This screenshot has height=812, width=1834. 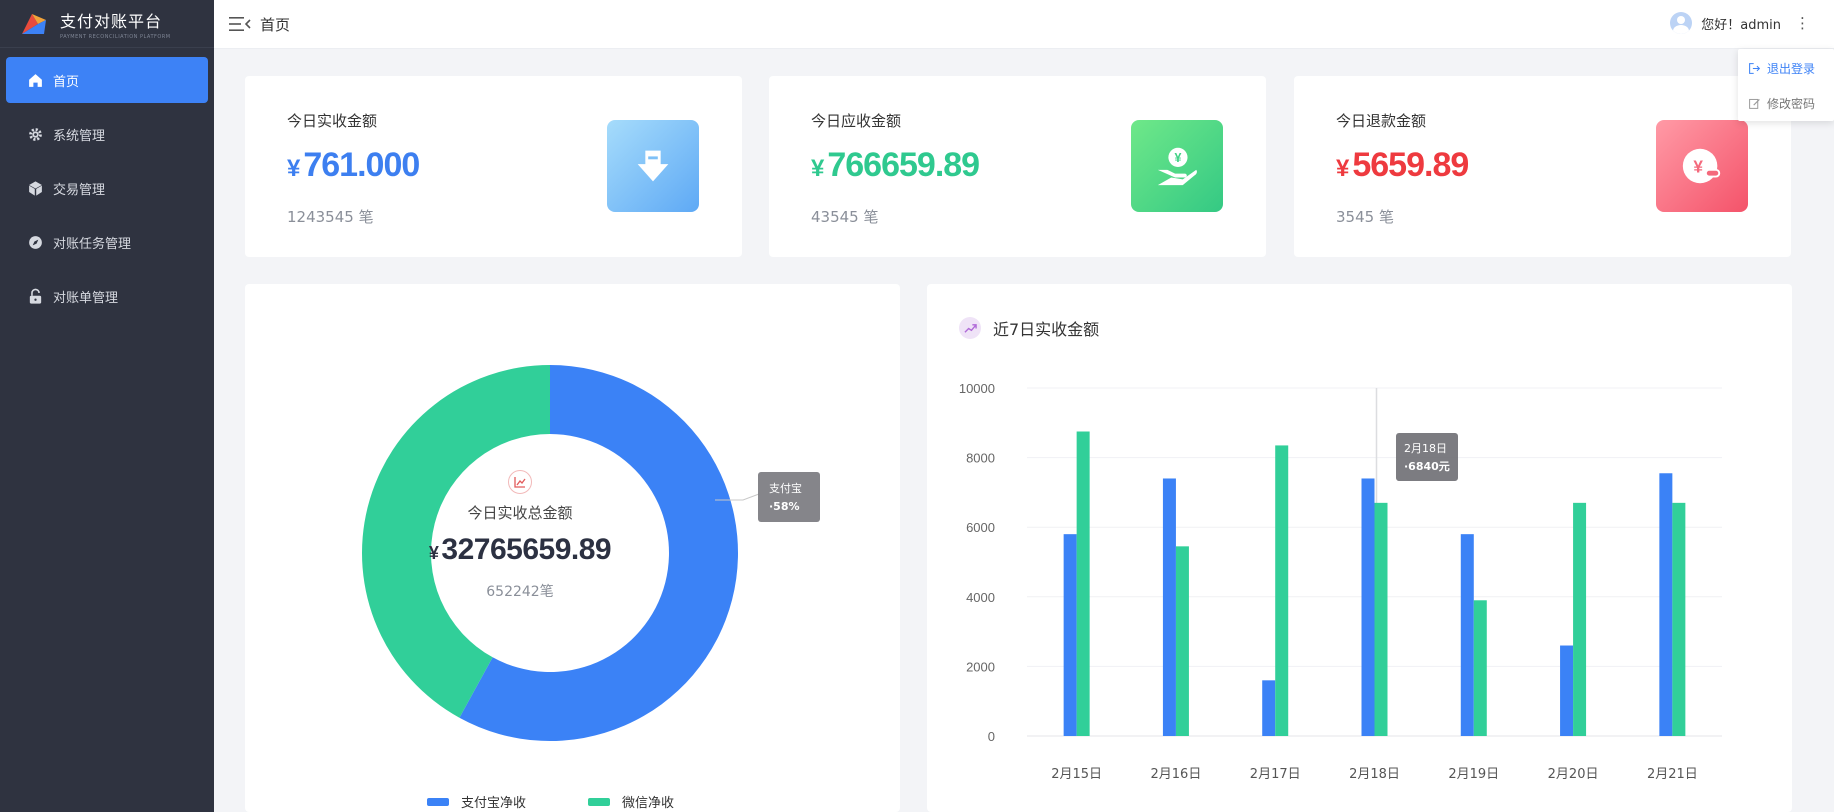 What do you see at coordinates (107, 134) in the screenshot?
I see `sidebar-item-system: 系统管理` at bounding box center [107, 134].